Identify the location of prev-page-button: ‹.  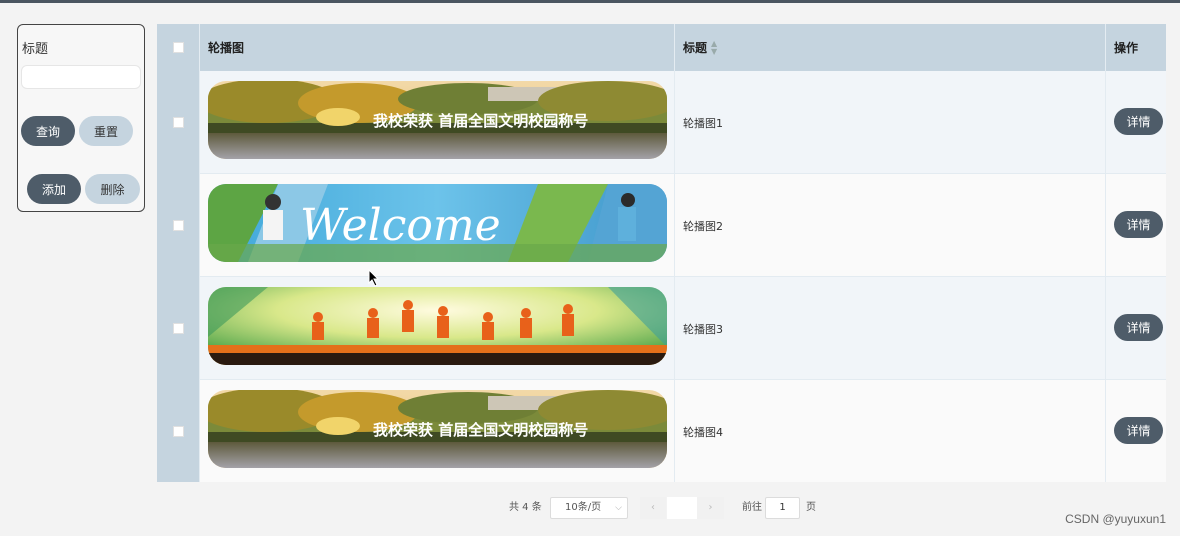
(653, 508).